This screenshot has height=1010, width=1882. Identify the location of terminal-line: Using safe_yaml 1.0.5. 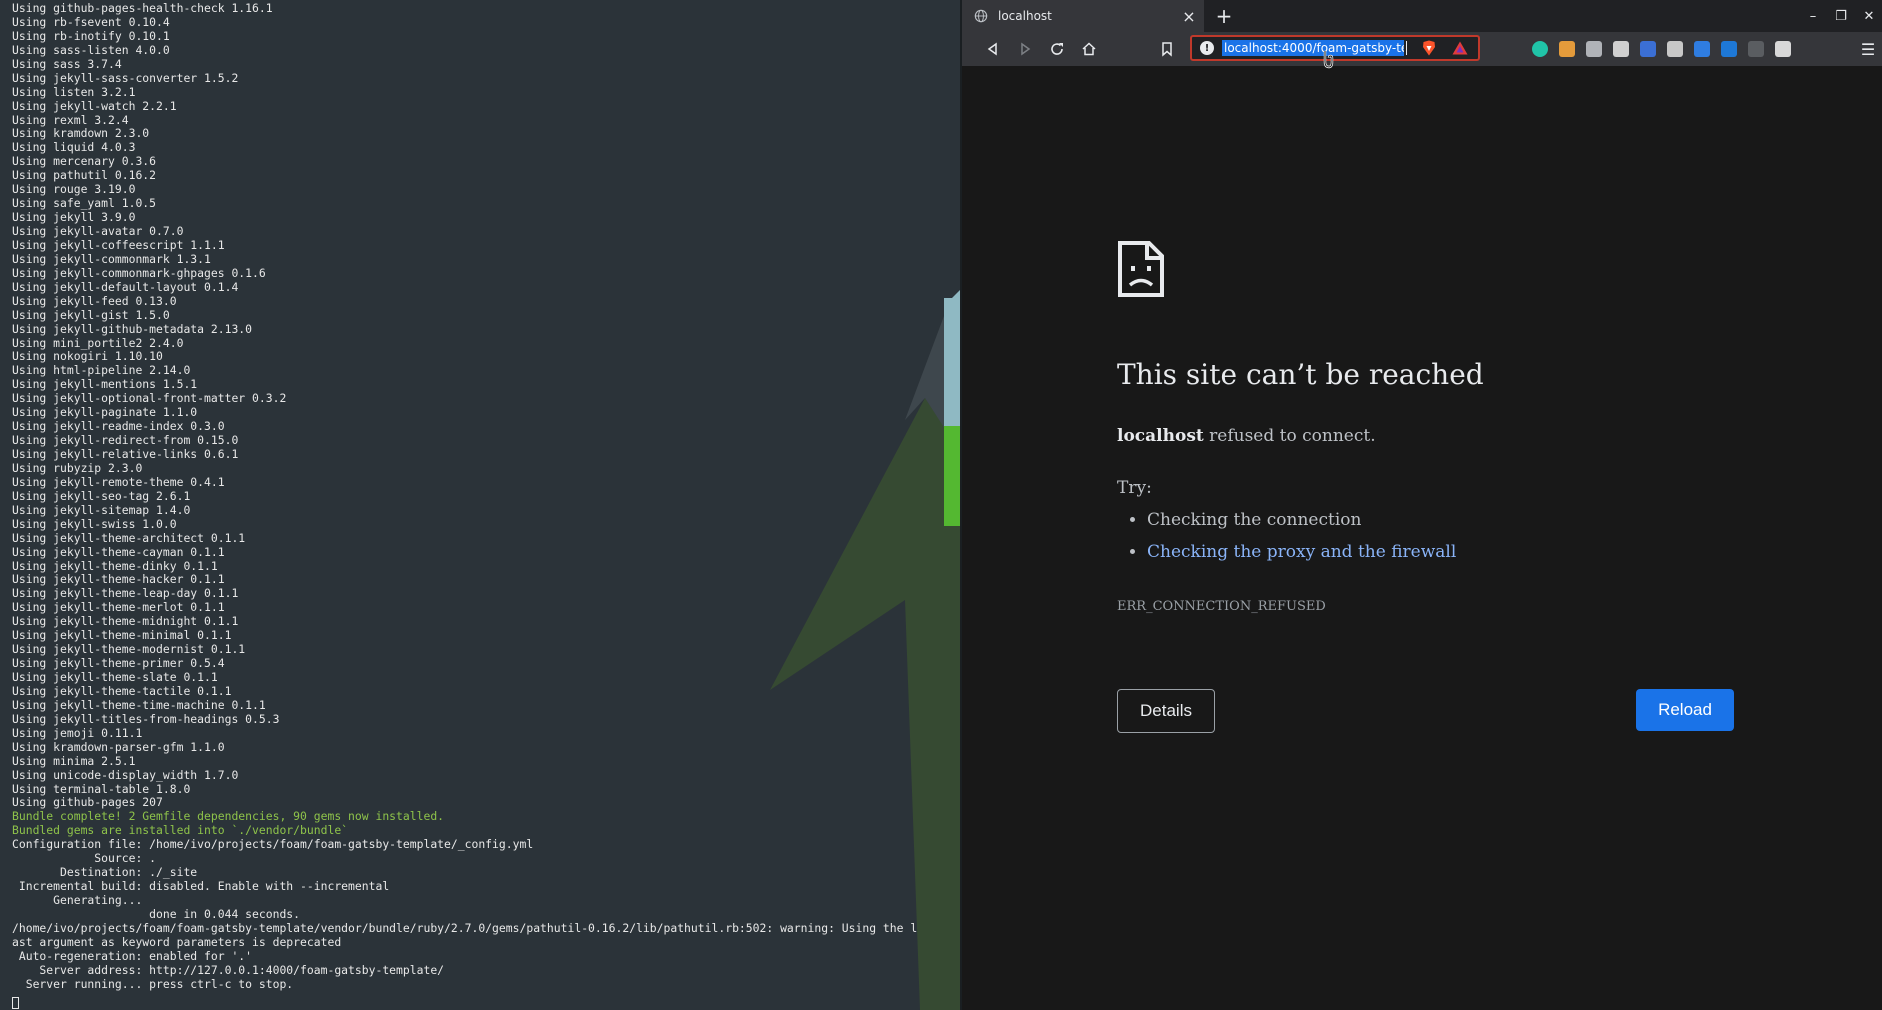
(84, 204).